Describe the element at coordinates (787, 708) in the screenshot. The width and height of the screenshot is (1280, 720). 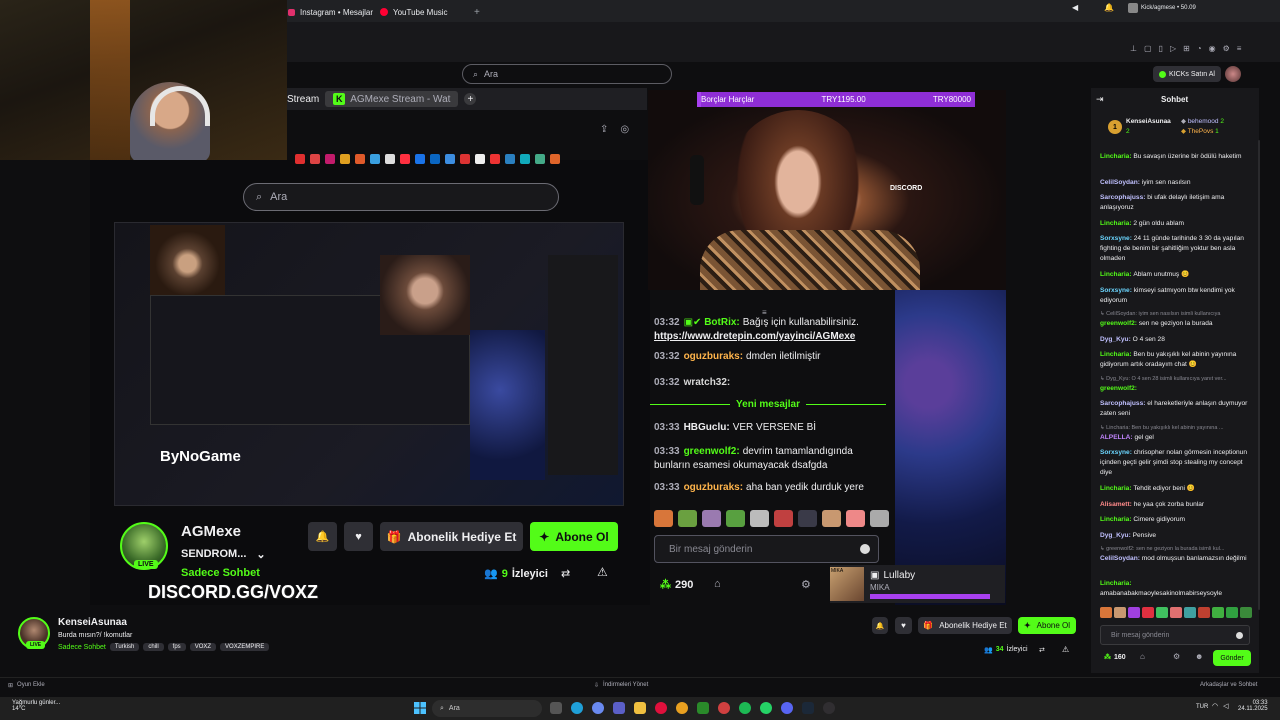
I see `discord-icon` at that location.